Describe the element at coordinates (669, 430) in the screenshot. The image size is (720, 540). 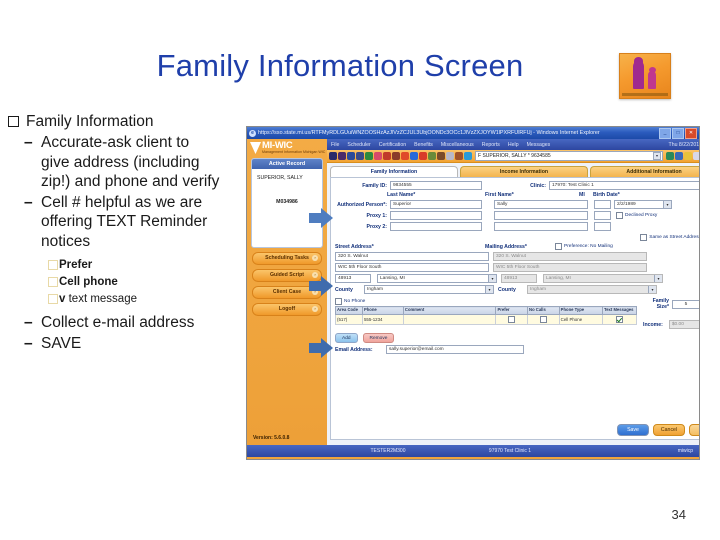
I see `cancel-button: Cancel` at that location.